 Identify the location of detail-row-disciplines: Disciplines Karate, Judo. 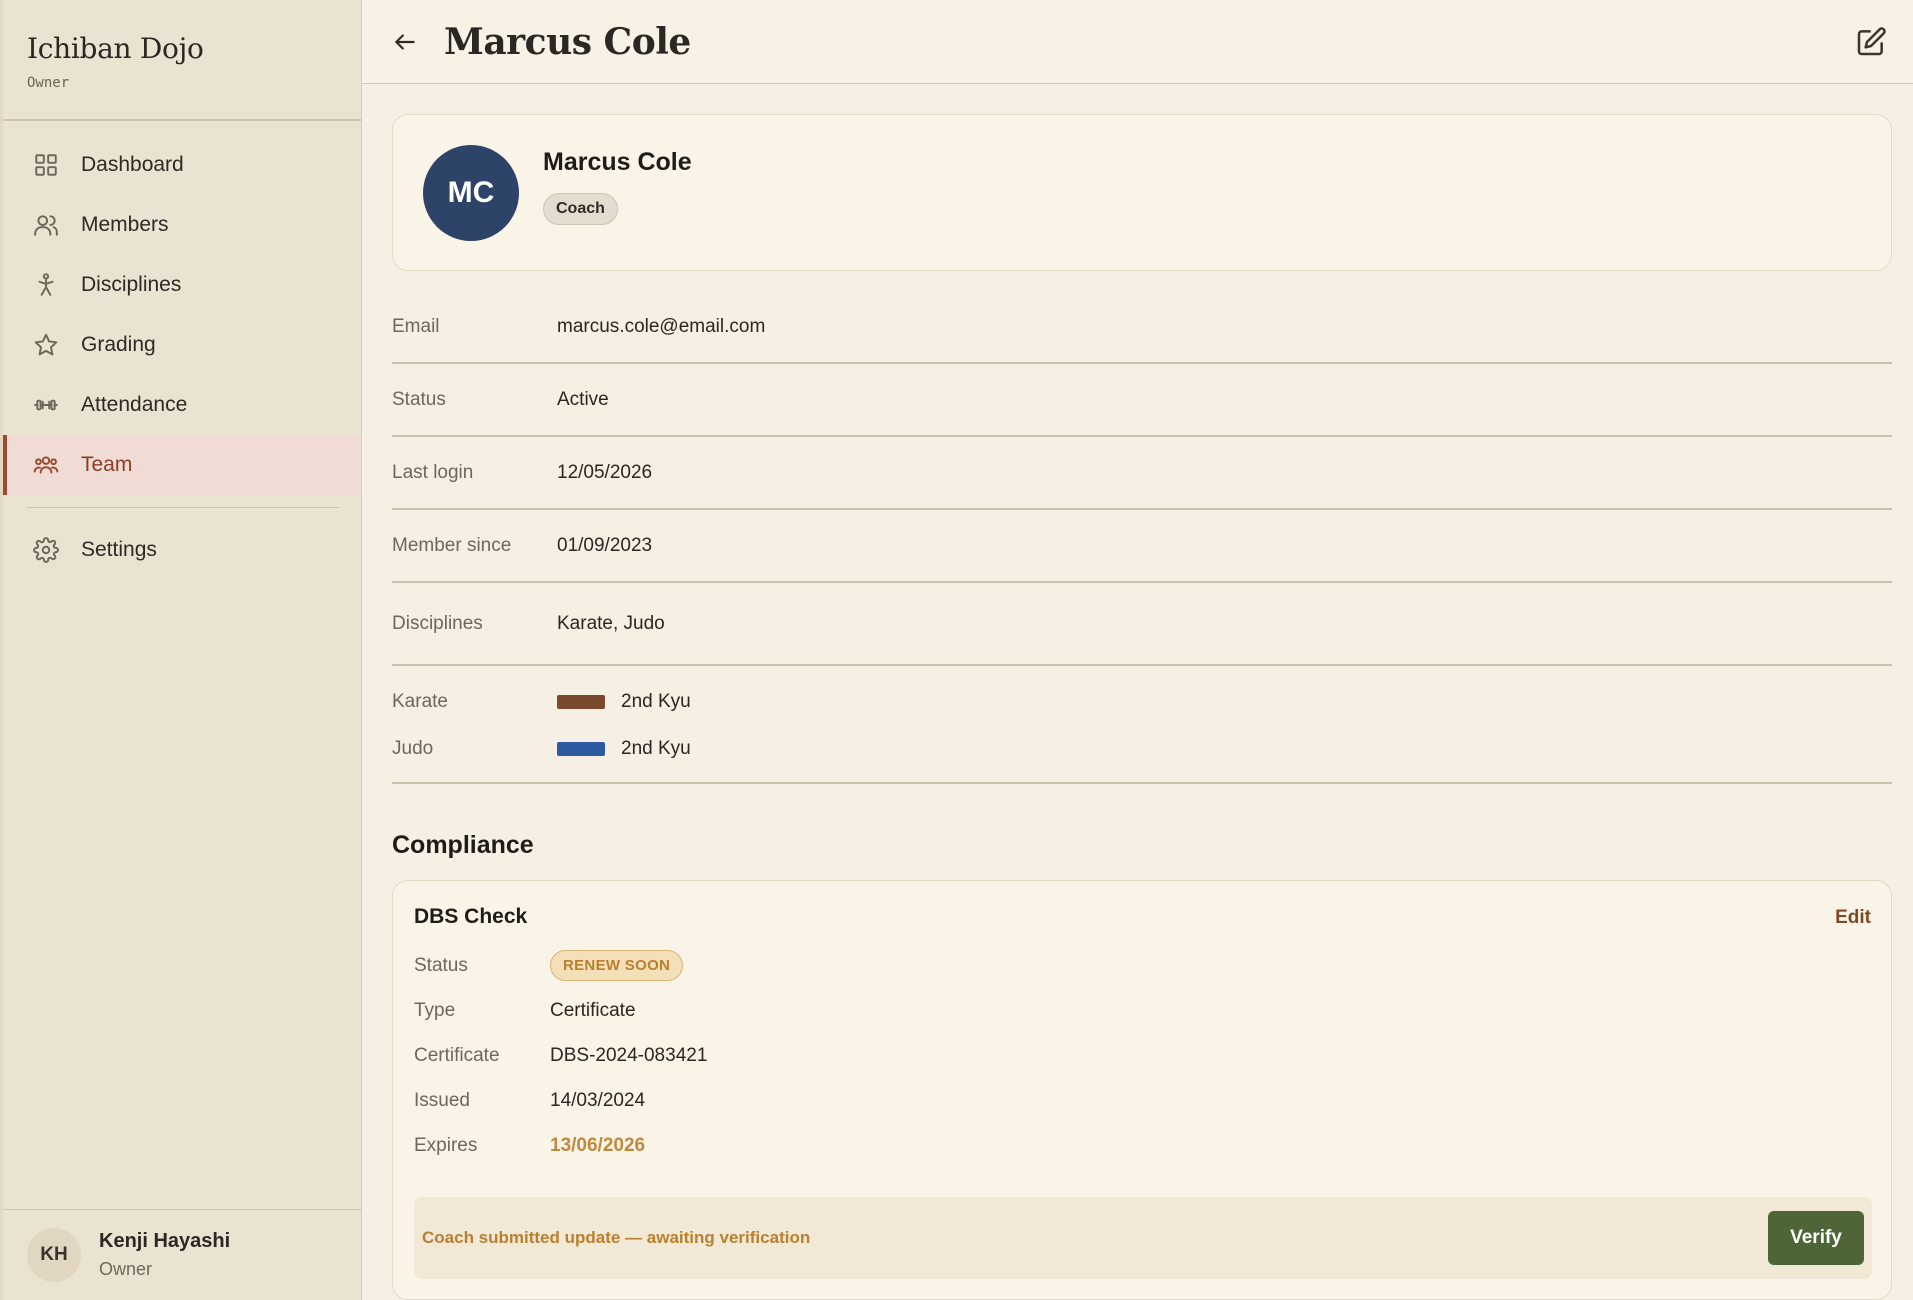
(1142, 624).